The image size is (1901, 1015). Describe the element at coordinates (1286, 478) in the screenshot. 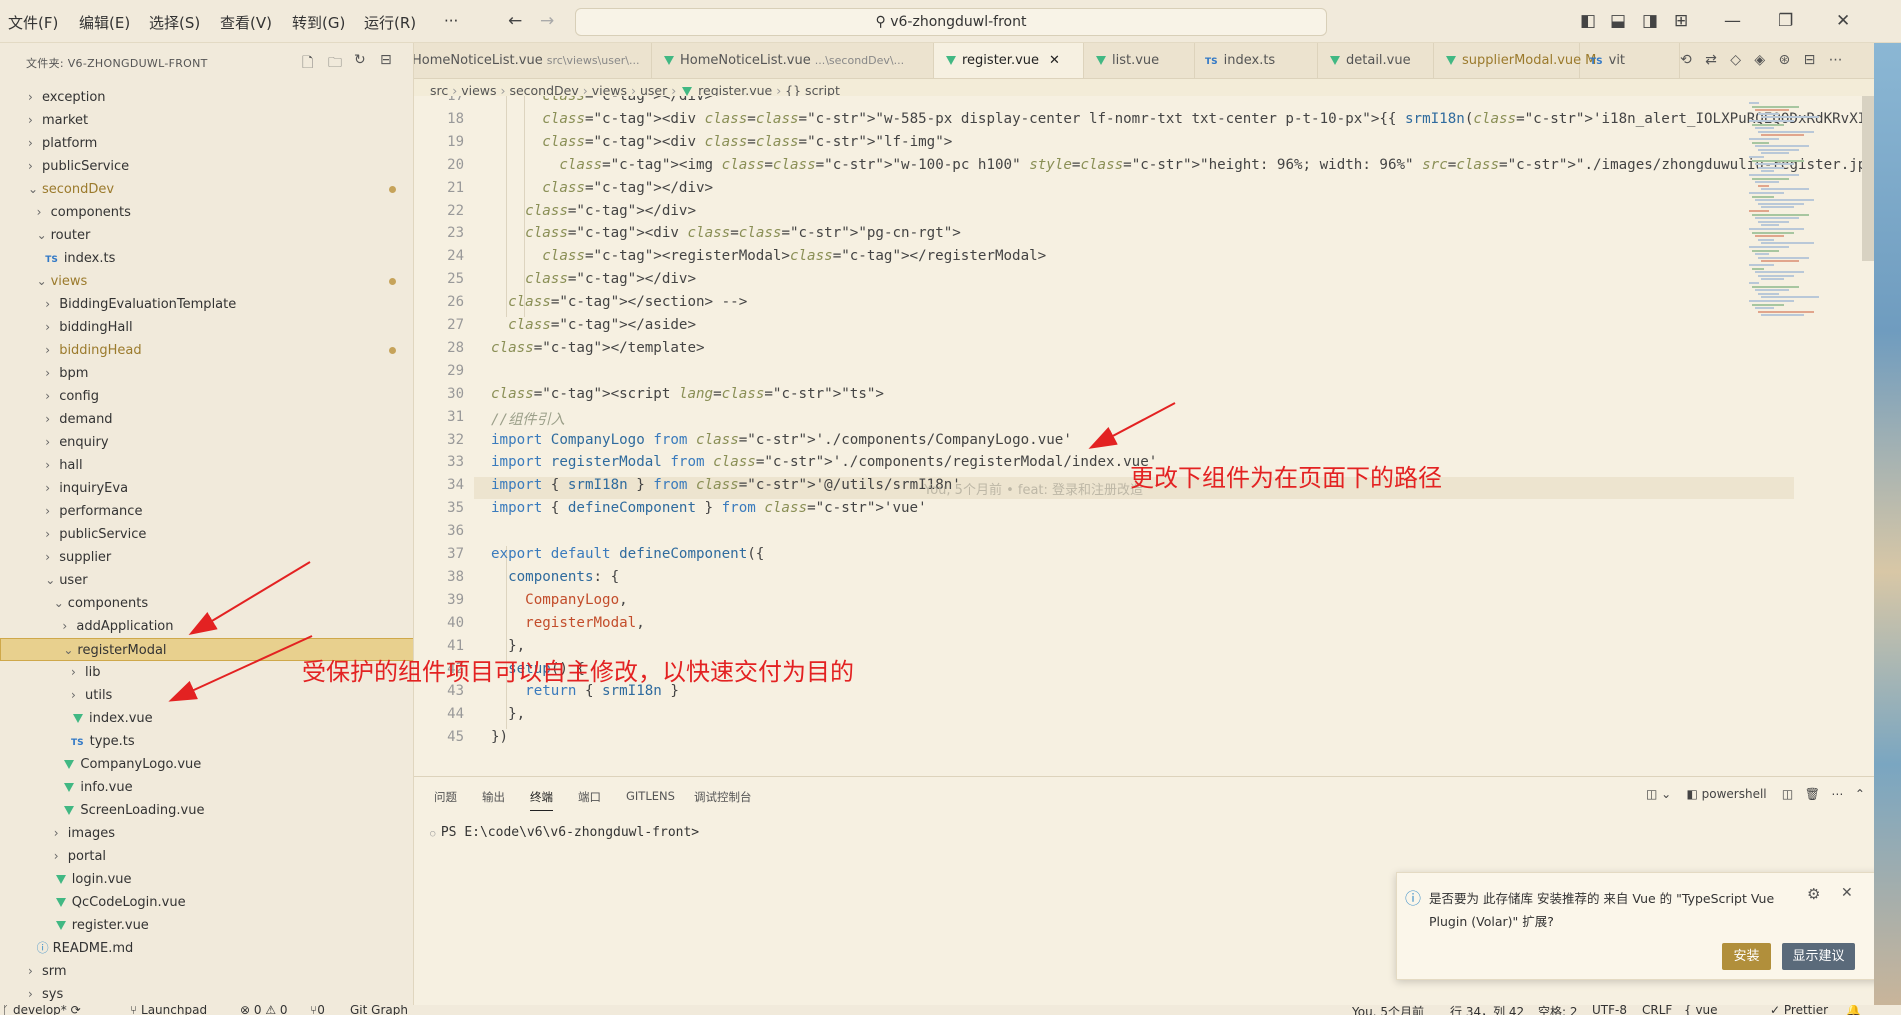

I see `annotation-right: 更改下组件为在页面下的路径` at that location.